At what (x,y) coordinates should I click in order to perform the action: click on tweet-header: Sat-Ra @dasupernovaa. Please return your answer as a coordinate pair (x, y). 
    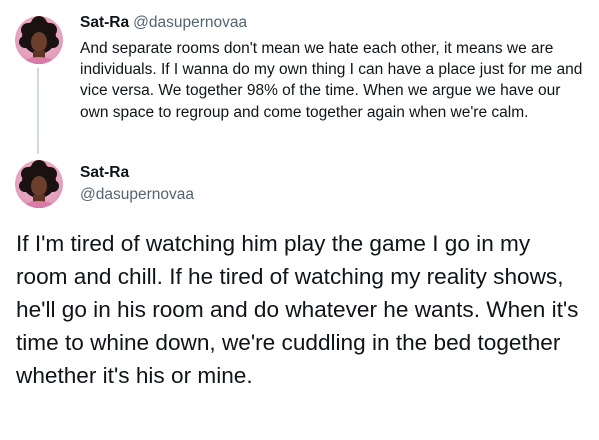
    Looking at the image, I should click on (163, 23).